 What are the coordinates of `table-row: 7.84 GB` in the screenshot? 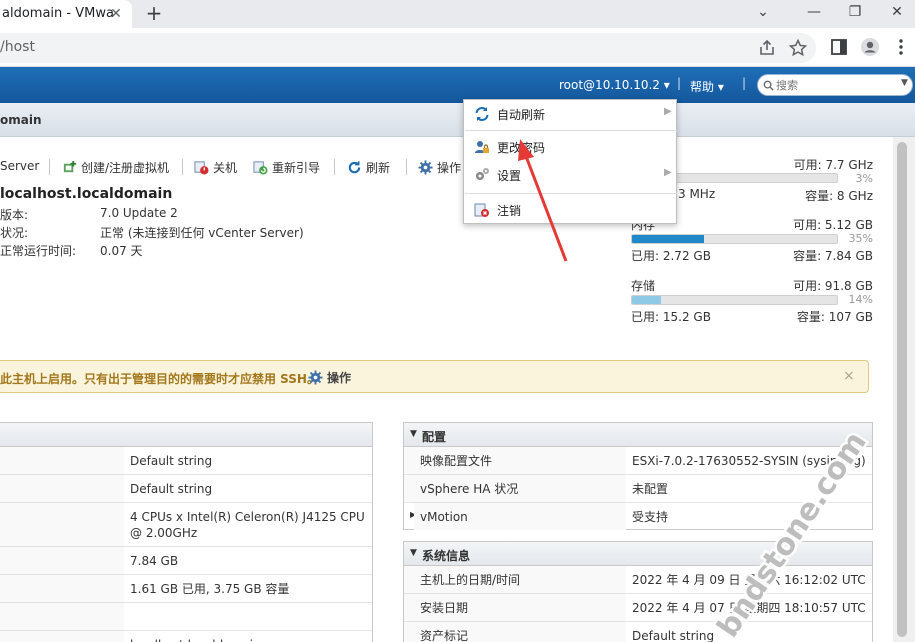 It's located at (186, 561).